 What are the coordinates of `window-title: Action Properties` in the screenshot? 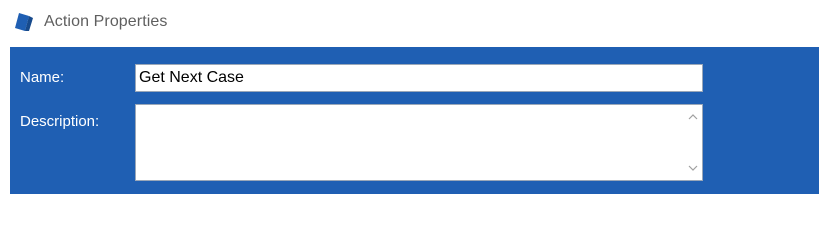 It's located at (106, 21).